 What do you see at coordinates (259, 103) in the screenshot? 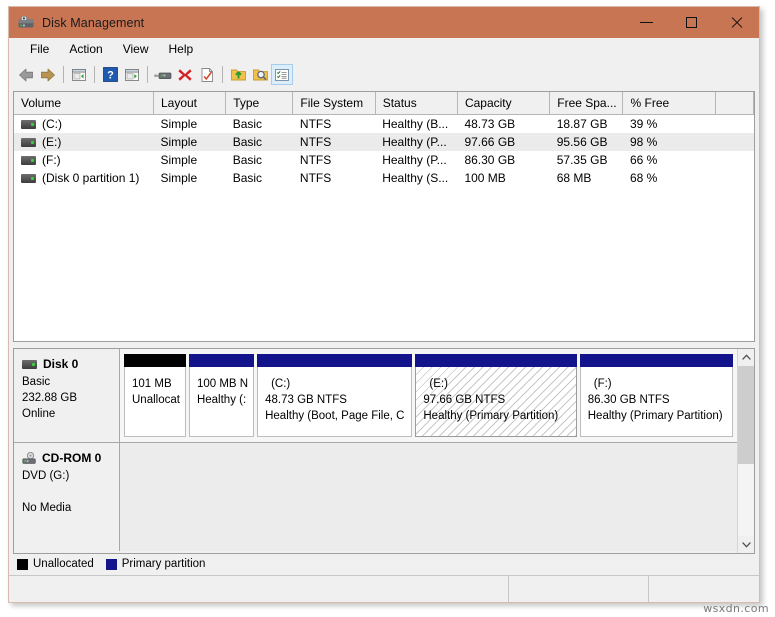
I see `column-header-type: Type` at bounding box center [259, 103].